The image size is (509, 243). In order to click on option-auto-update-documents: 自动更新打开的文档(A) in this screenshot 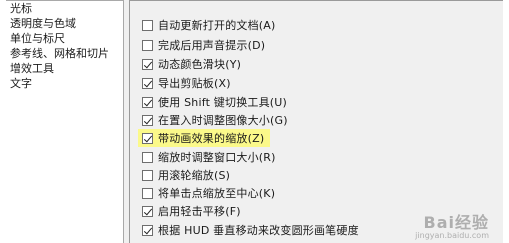, I will do `click(209, 25)`.